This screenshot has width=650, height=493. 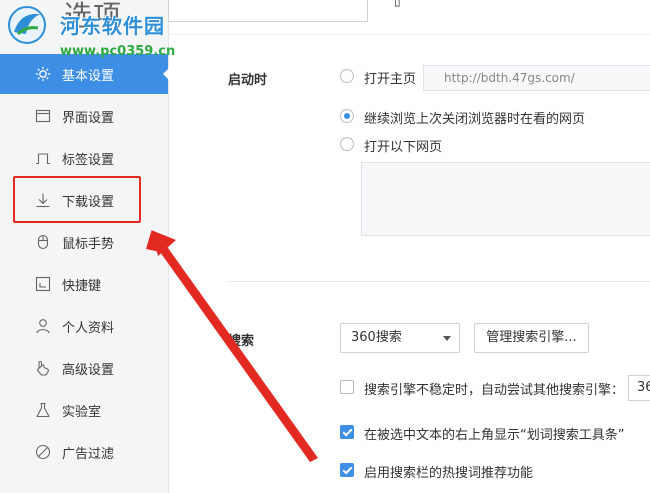 I want to click on fallback-engine-dropdown: 360, so click(x=639, y=388).